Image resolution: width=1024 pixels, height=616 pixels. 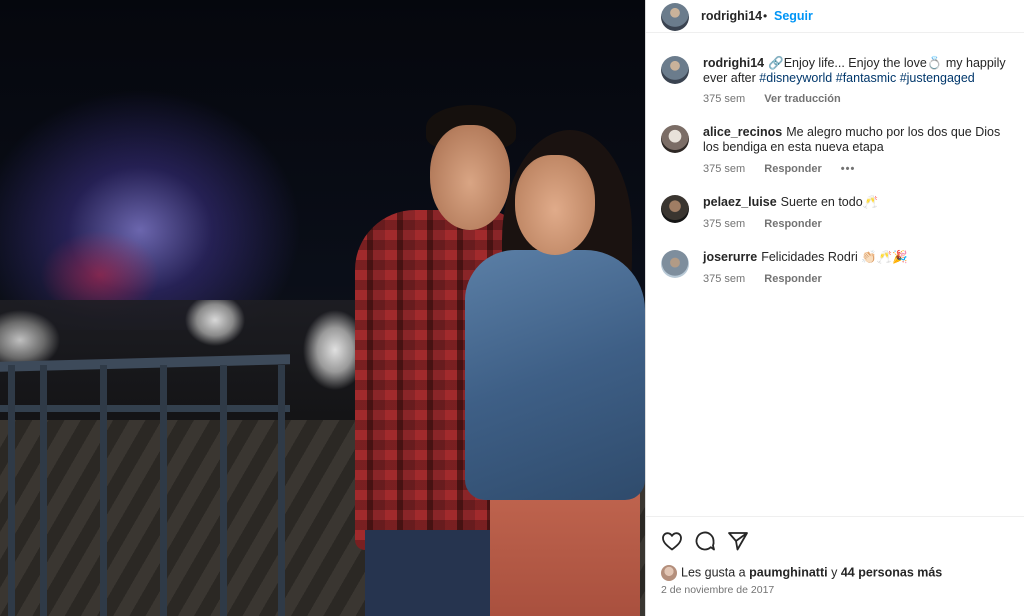 What do you see at coordinates (430, 573) in the screenshot?
I see `man-jeans` at bounding box center [430, 573].